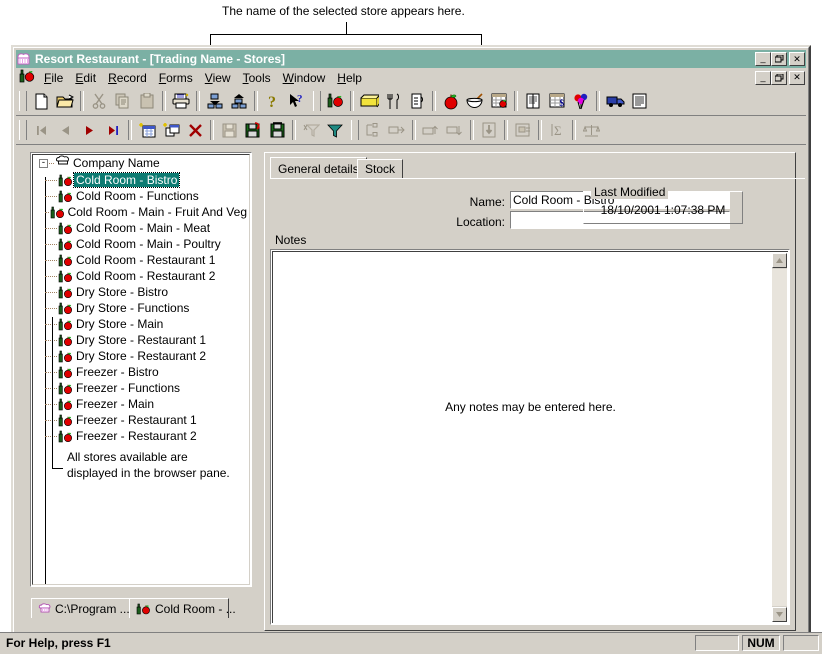 This screenshot has width=822, height=654. Describe the element at coordinates (215, 101) in the screenshot. I see `collapse-tree-icon` at that location.